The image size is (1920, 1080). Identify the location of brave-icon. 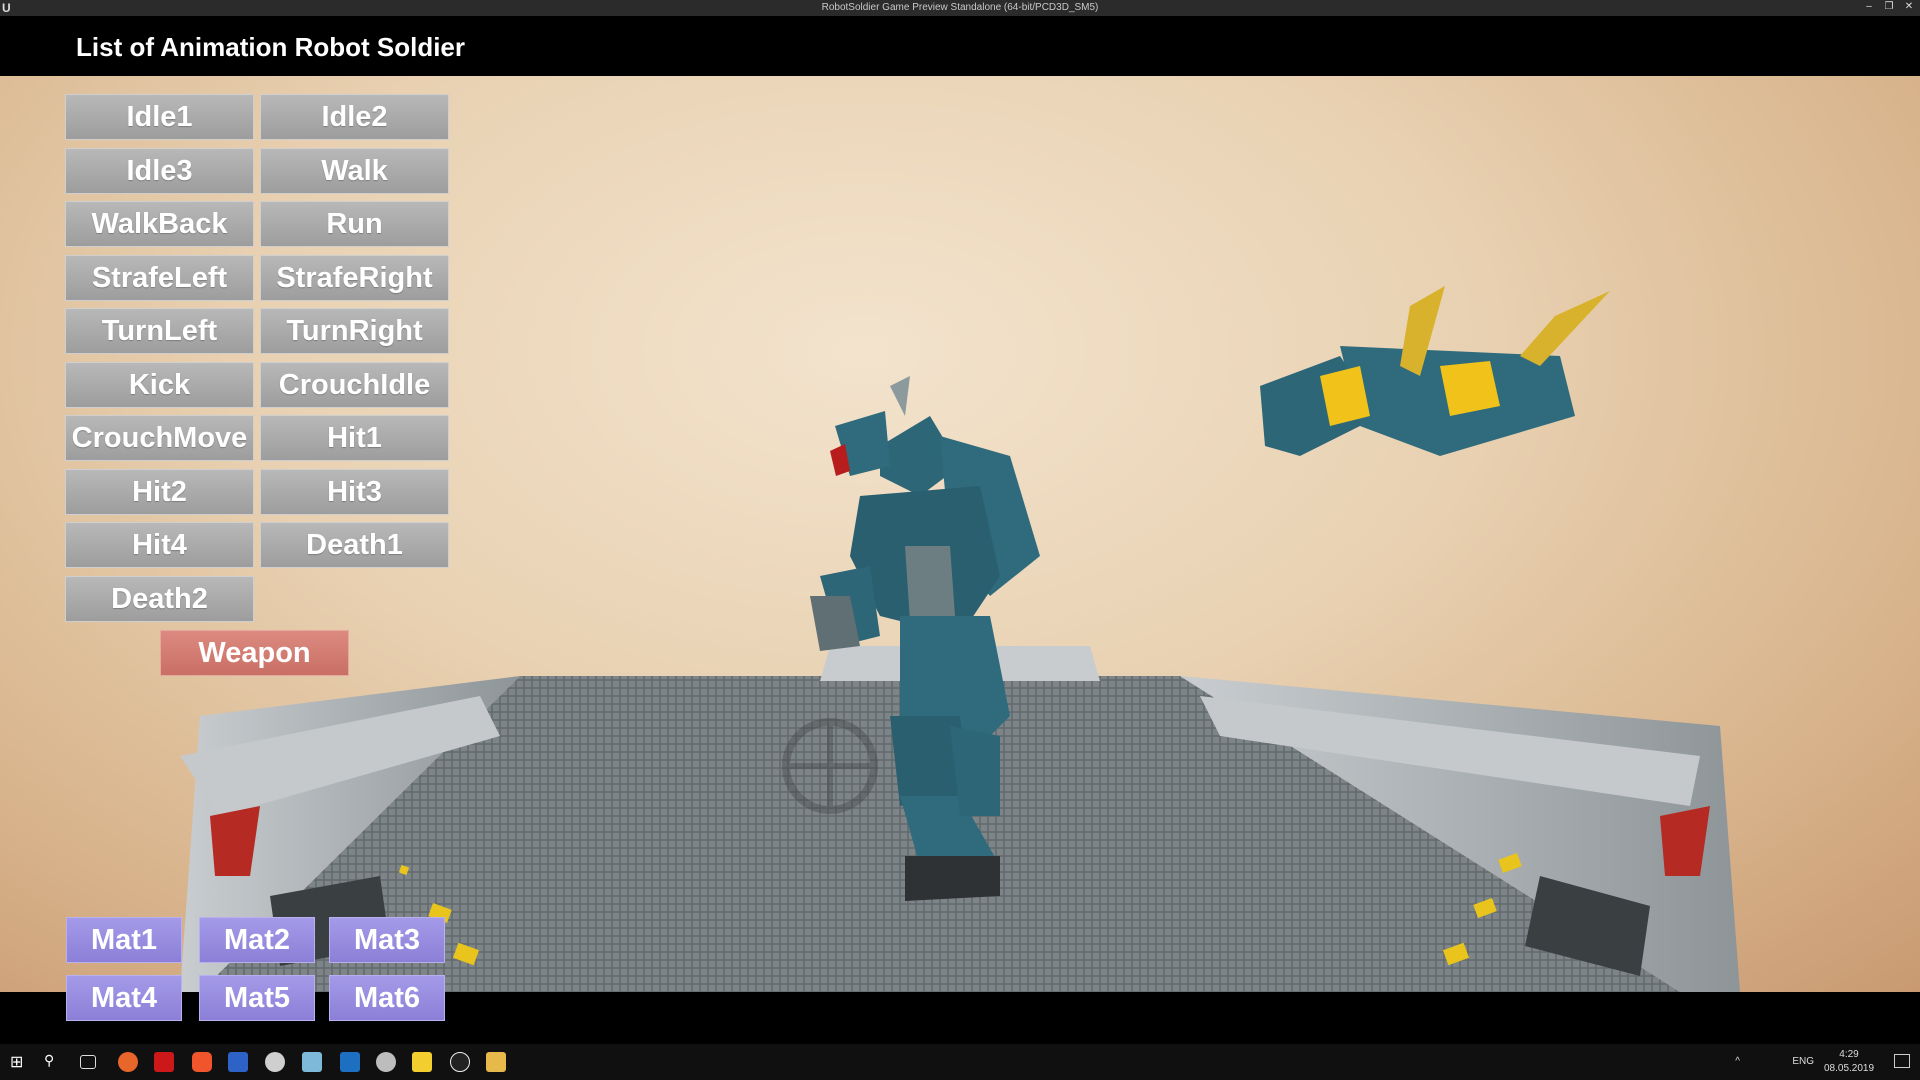
(202, 1062).